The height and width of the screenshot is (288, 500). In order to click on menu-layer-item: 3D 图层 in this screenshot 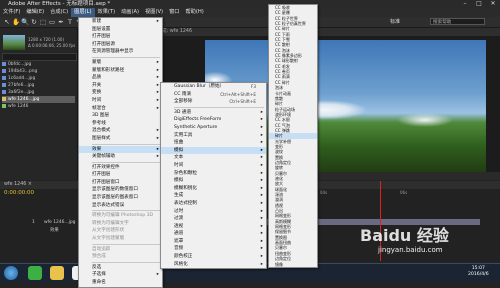, I will do `click(120, 116)`.